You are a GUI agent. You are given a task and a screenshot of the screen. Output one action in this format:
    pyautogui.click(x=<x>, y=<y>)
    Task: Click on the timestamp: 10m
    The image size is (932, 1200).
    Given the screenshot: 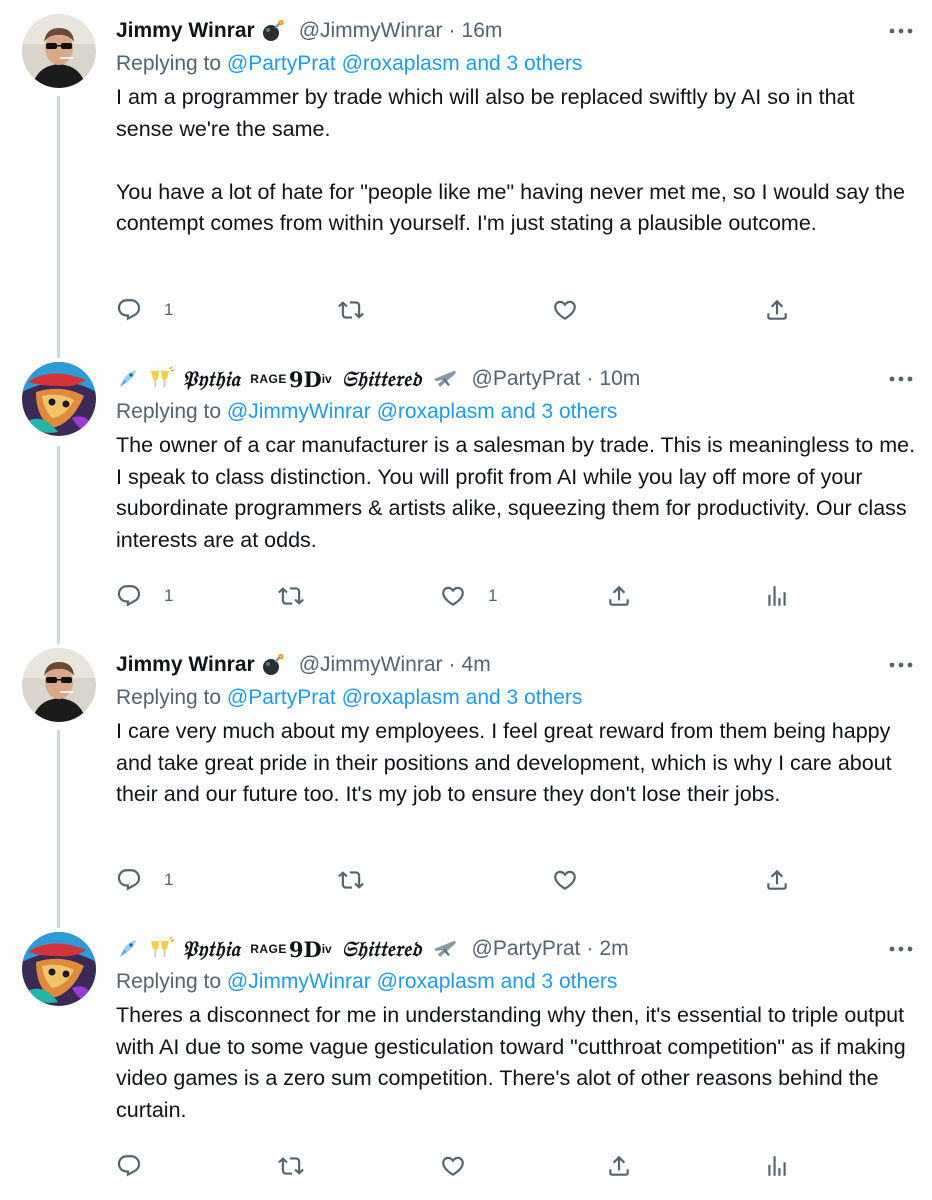 What is the action you would take?
    pyautogui.click(x=619, y=379)
    